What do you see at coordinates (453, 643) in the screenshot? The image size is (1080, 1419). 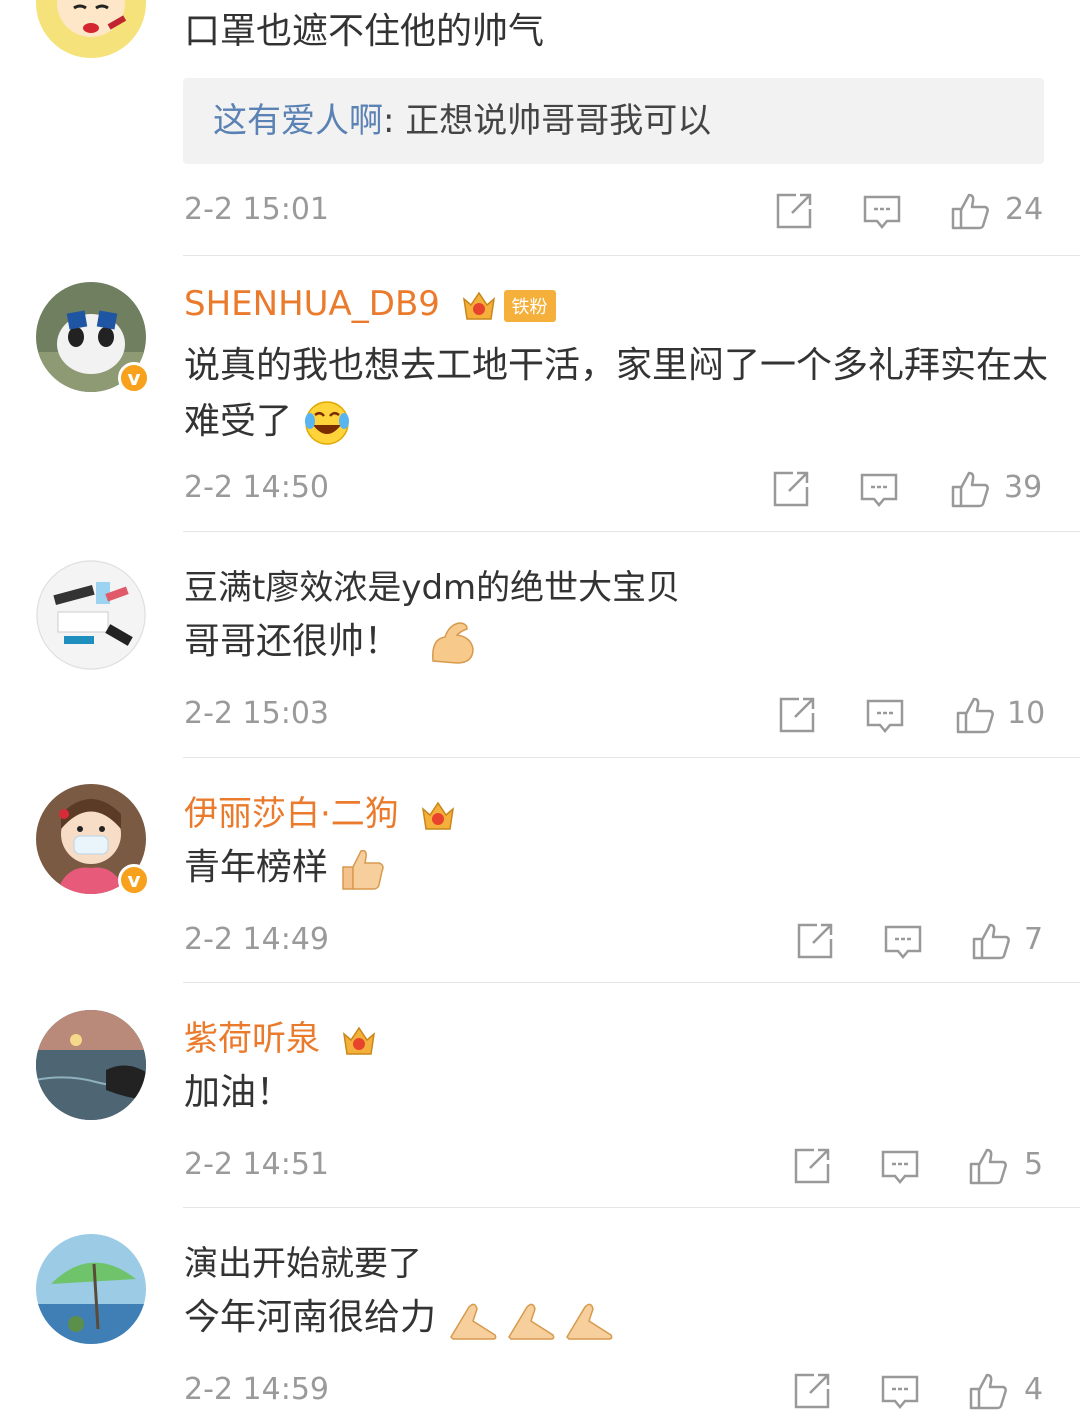 I see `flexed-biceps-emoji-icon` at bounding box center [453, 643].